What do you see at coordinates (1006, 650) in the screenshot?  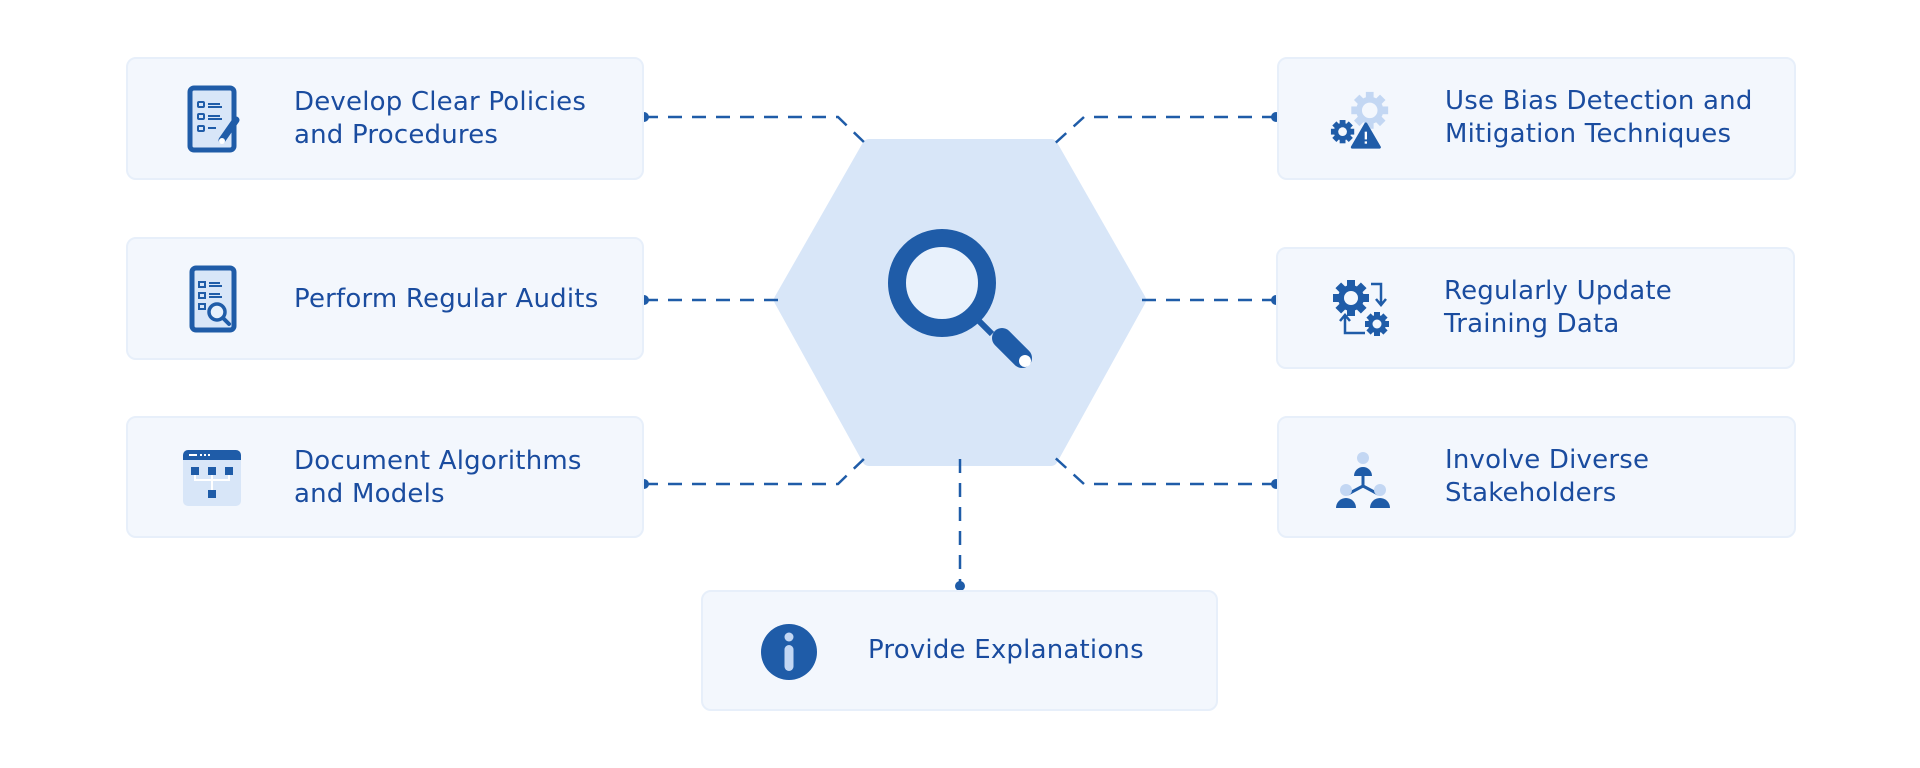 I see `item-label: Provide Explanations` at bounding box center [1006, 650].